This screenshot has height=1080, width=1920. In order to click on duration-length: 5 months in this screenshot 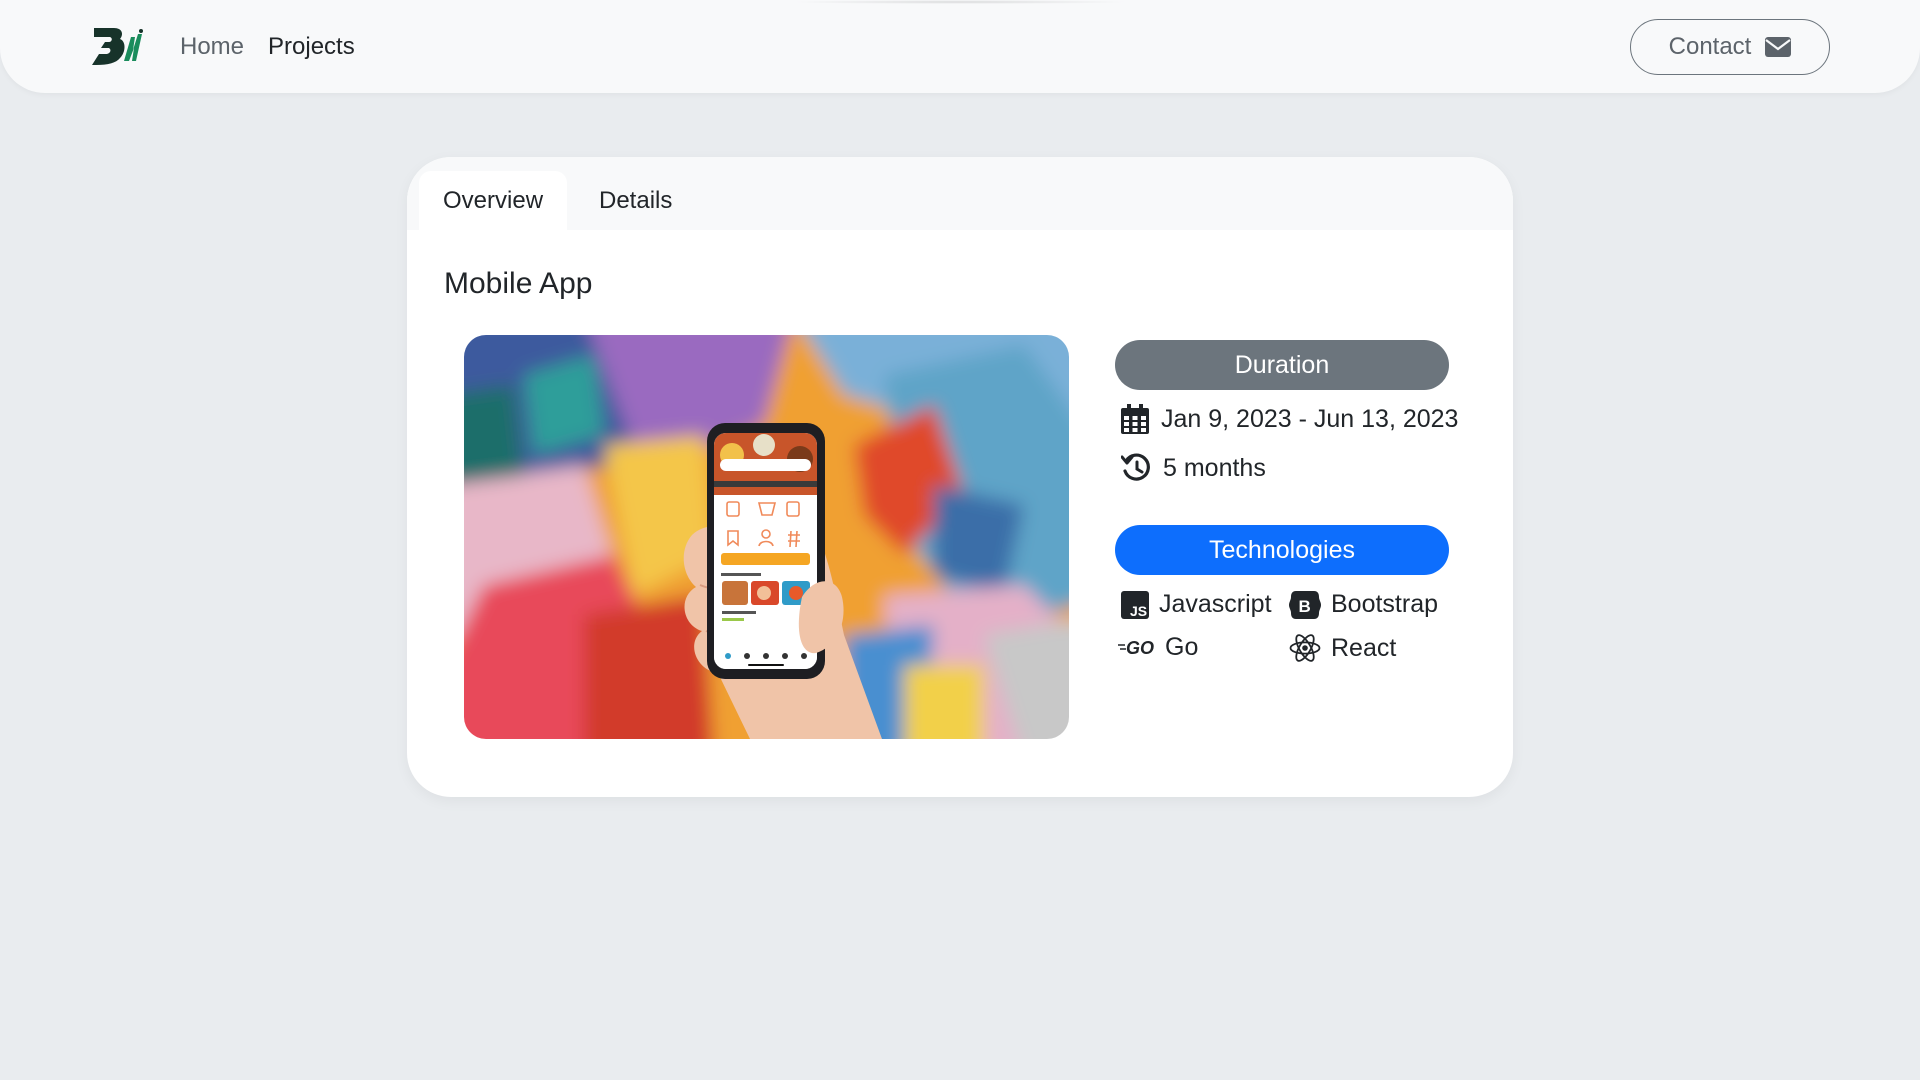, I will do `click(1214, 467)`.